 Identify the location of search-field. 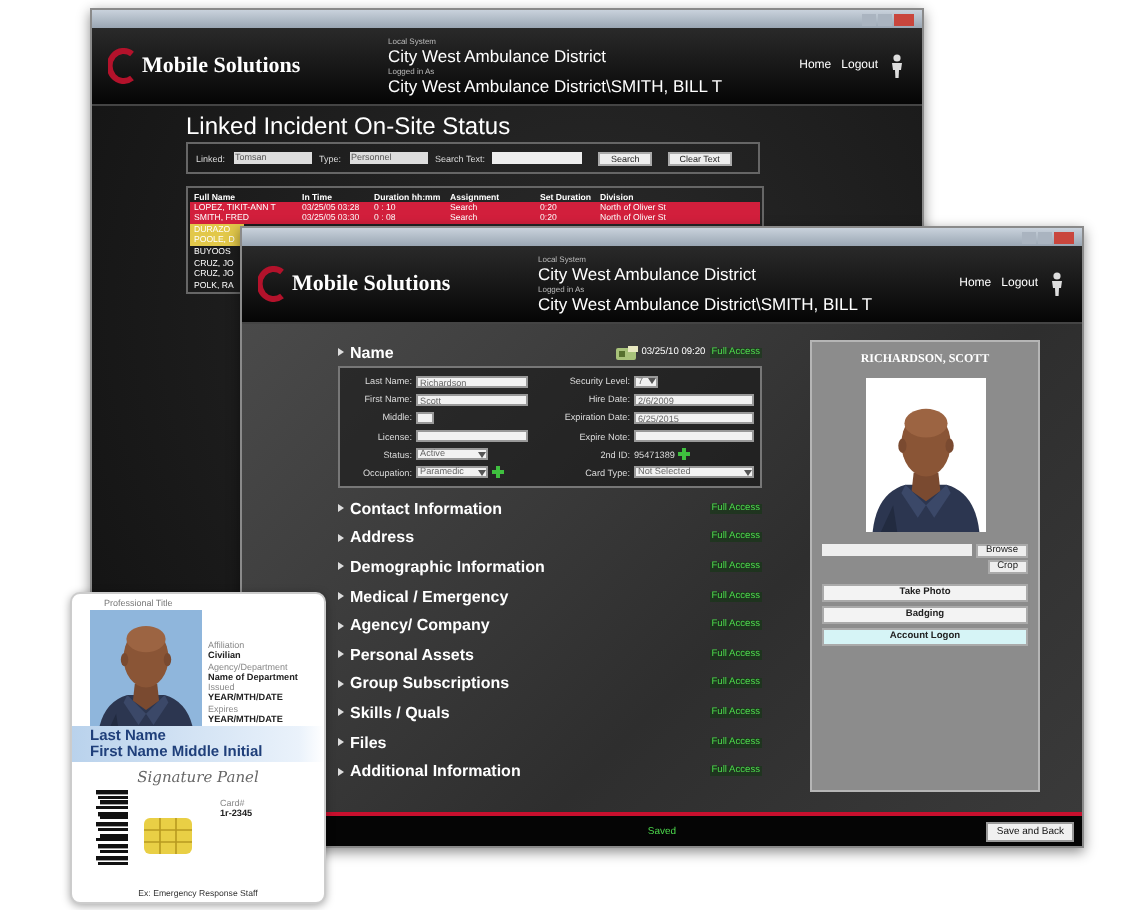
(537, 158).